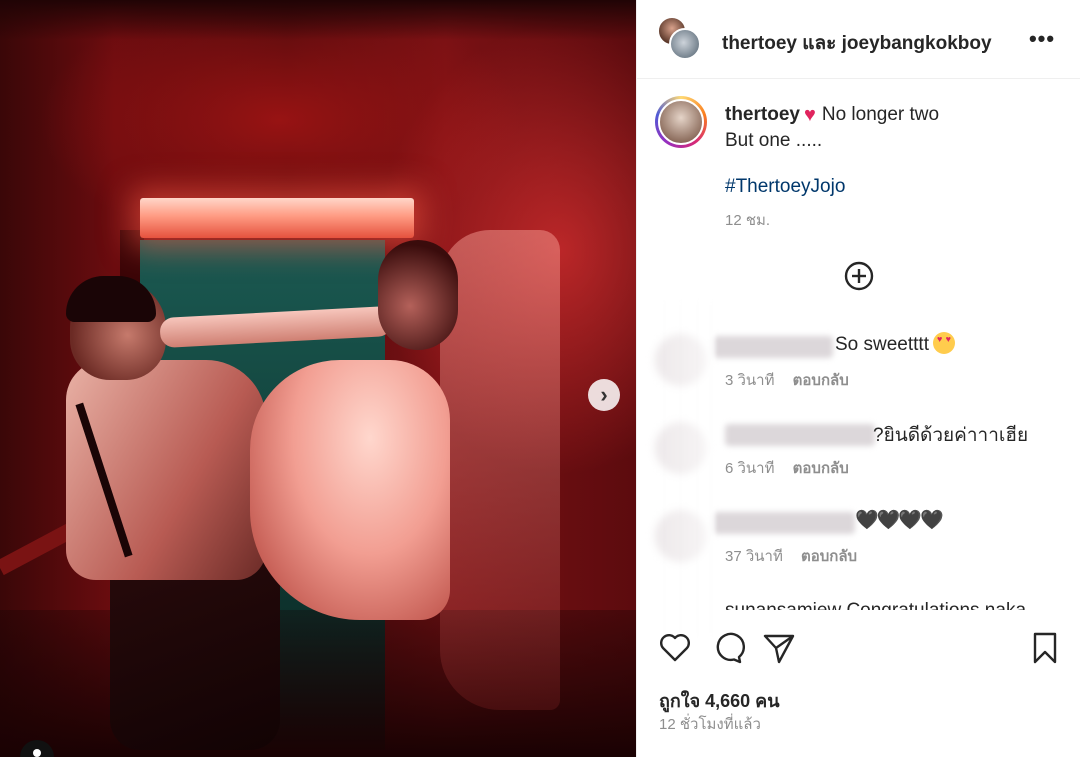  Describe the element at coordinates (762, 114) in the screenshot. I see `caption-username: thertoey` at that location.